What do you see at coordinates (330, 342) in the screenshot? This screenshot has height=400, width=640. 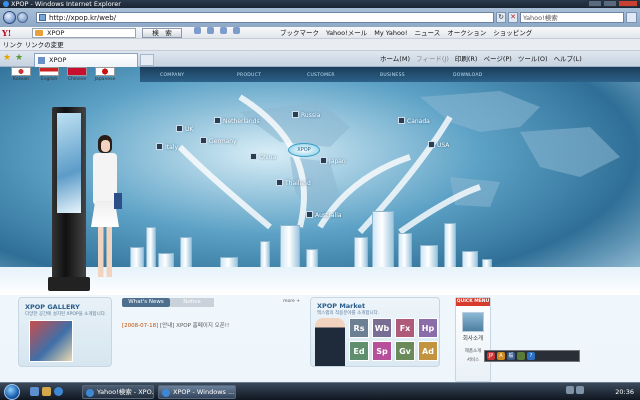 I see `market-figure` at bounding box center [330, 342].